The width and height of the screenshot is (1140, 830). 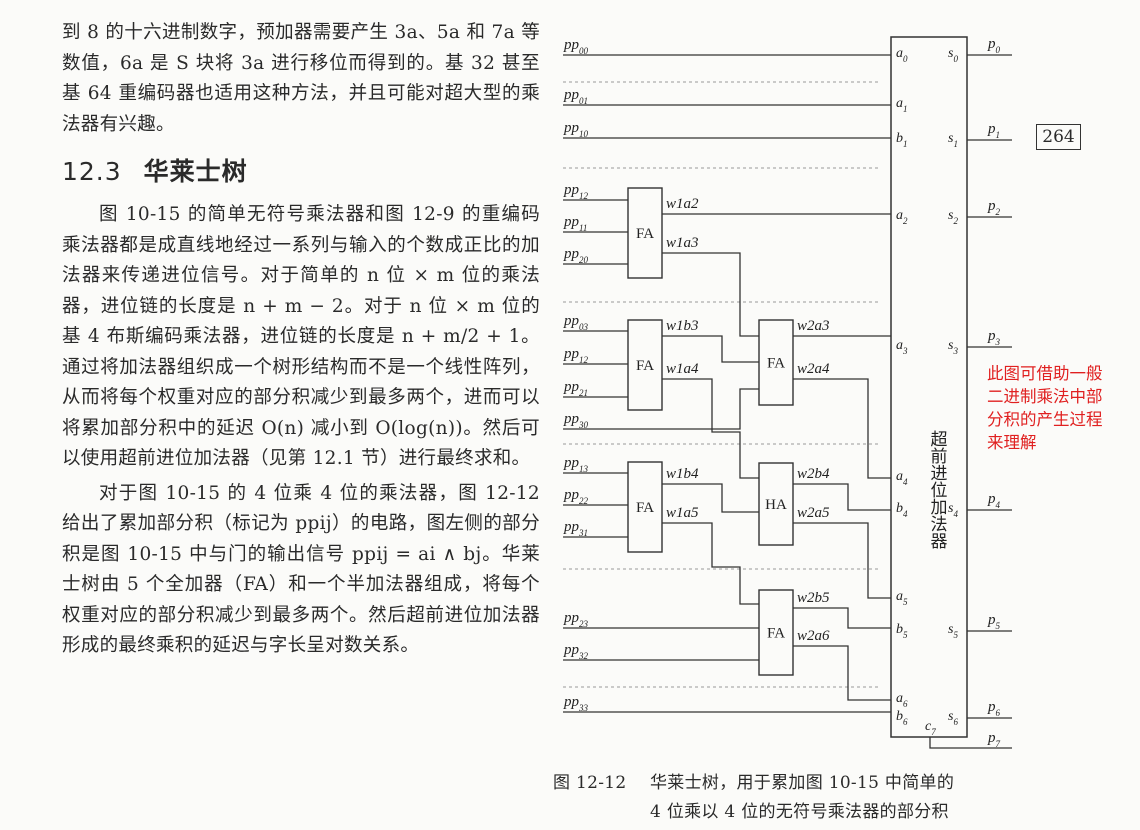 I want to click on wire-label-w2a3: w2a3, so click(x=813, y=326).